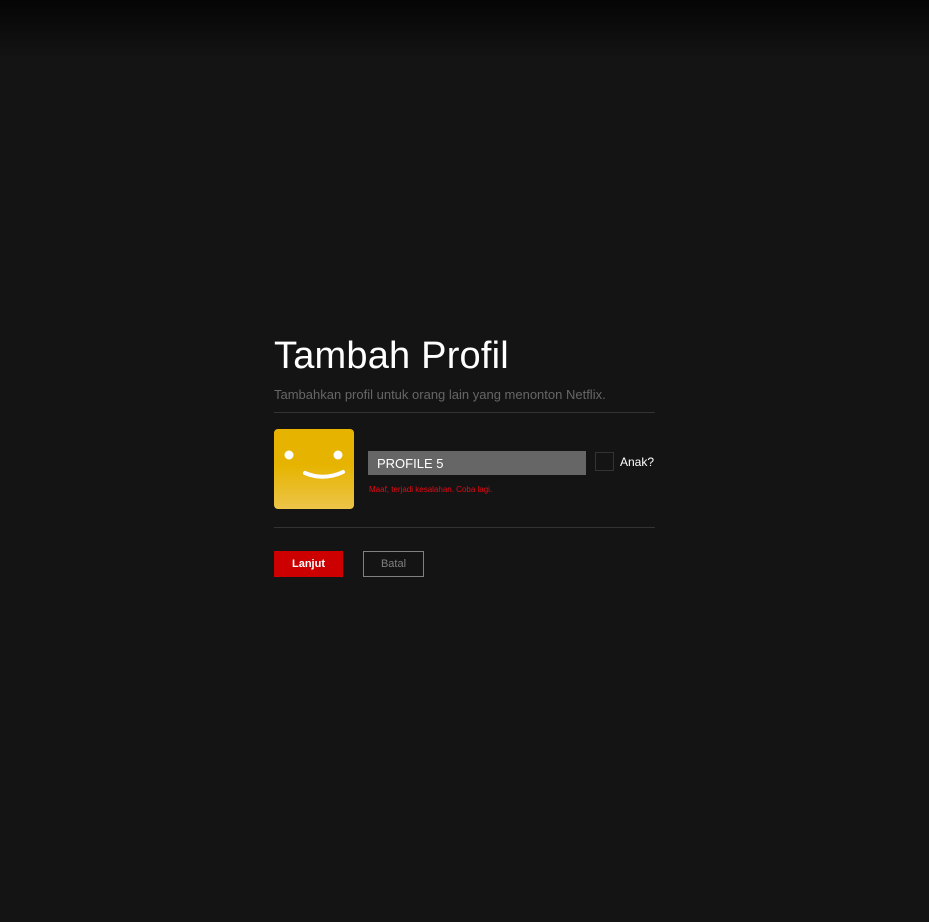  What do you see at coordinates (464, 527) in the screenshot?
I see `divider-bottom` at bounding box center [464, 527].